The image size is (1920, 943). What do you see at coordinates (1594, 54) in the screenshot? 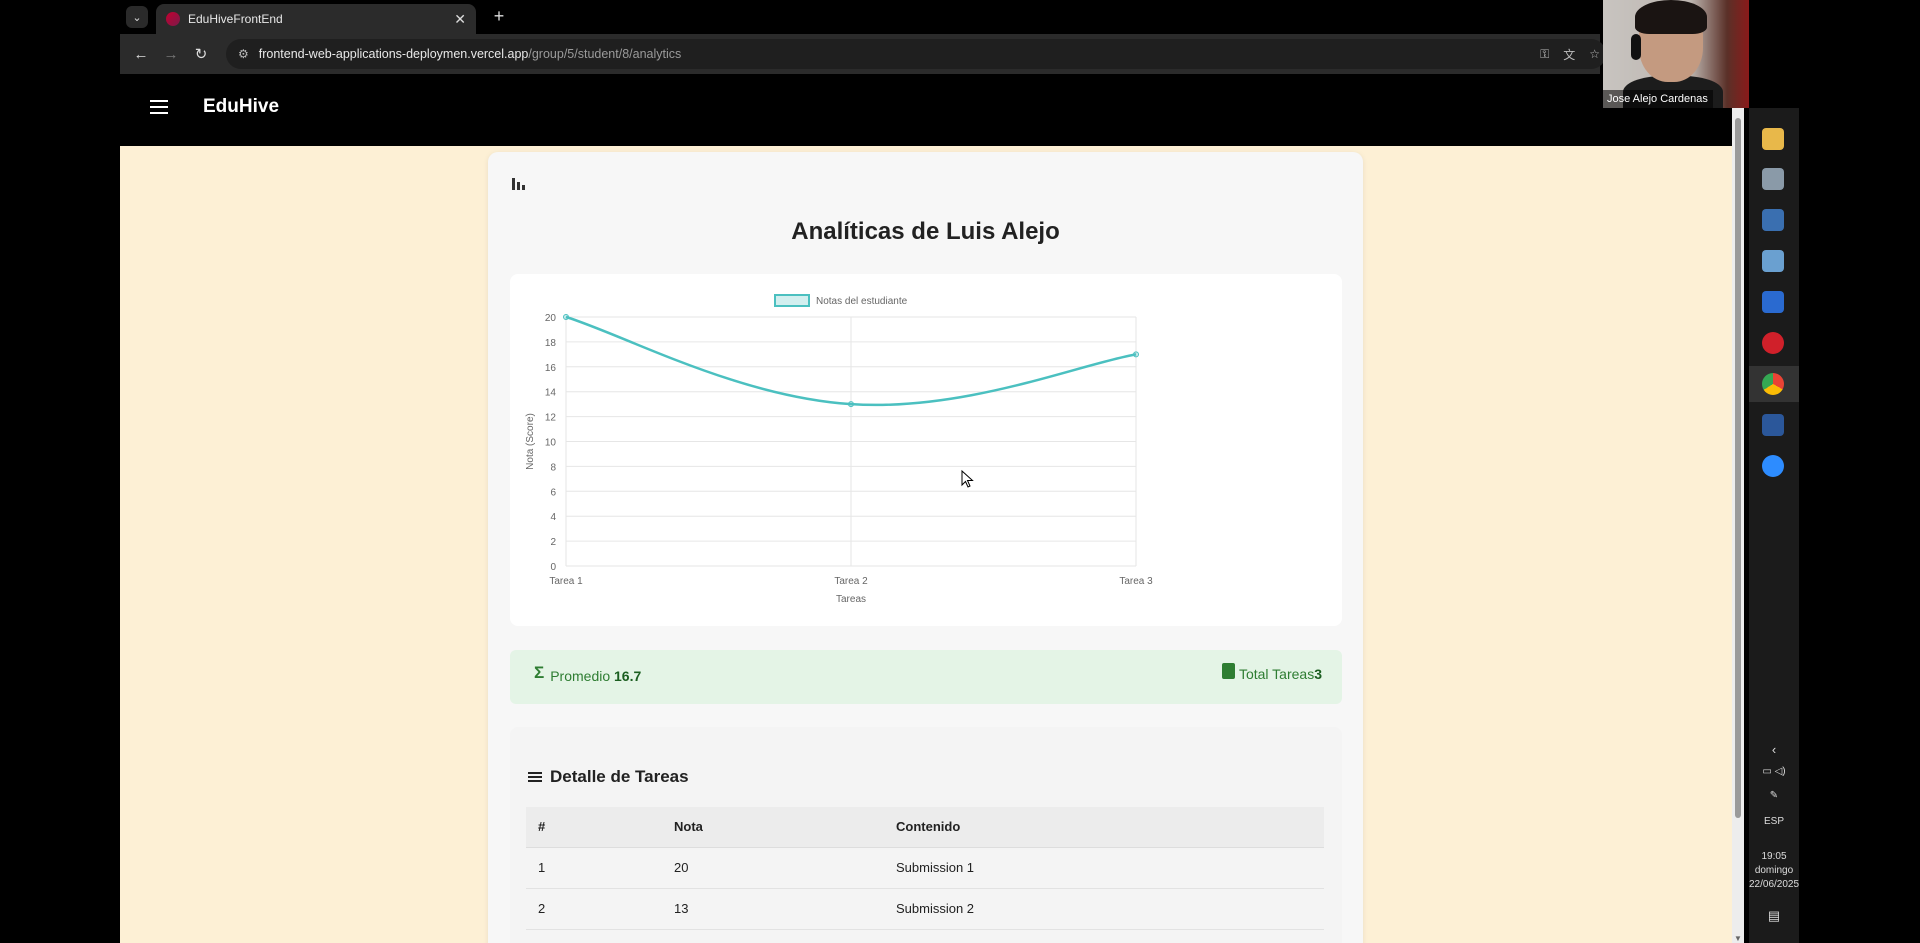
I see `bookmark-star-icon: ☆` at bounding box center [1594, 54].